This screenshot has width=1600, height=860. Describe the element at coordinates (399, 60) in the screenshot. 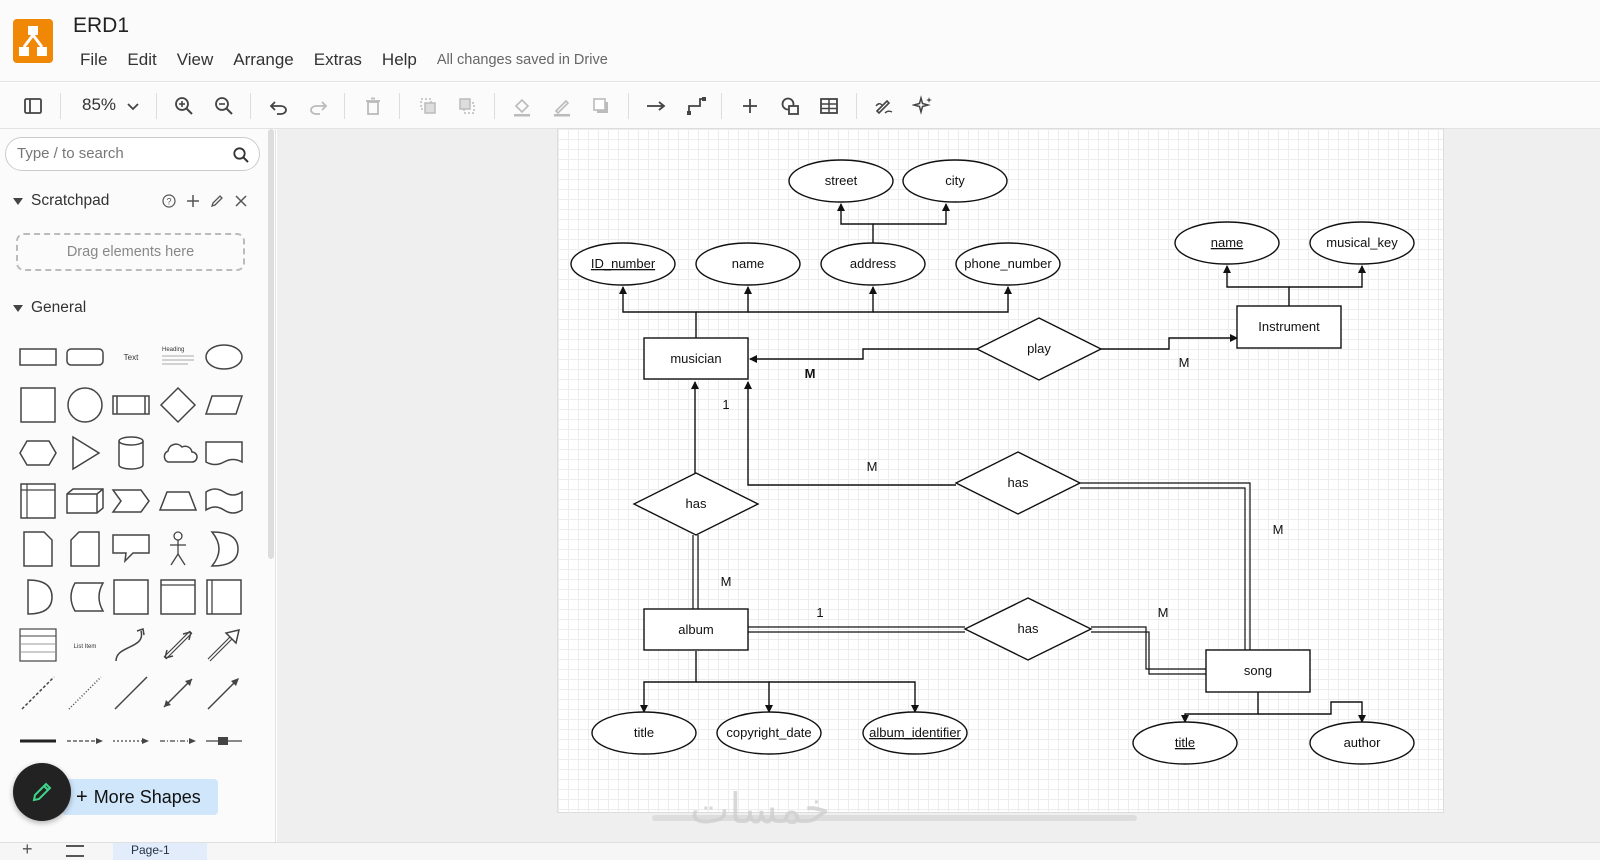

I see `menu-help: Help` at that location.